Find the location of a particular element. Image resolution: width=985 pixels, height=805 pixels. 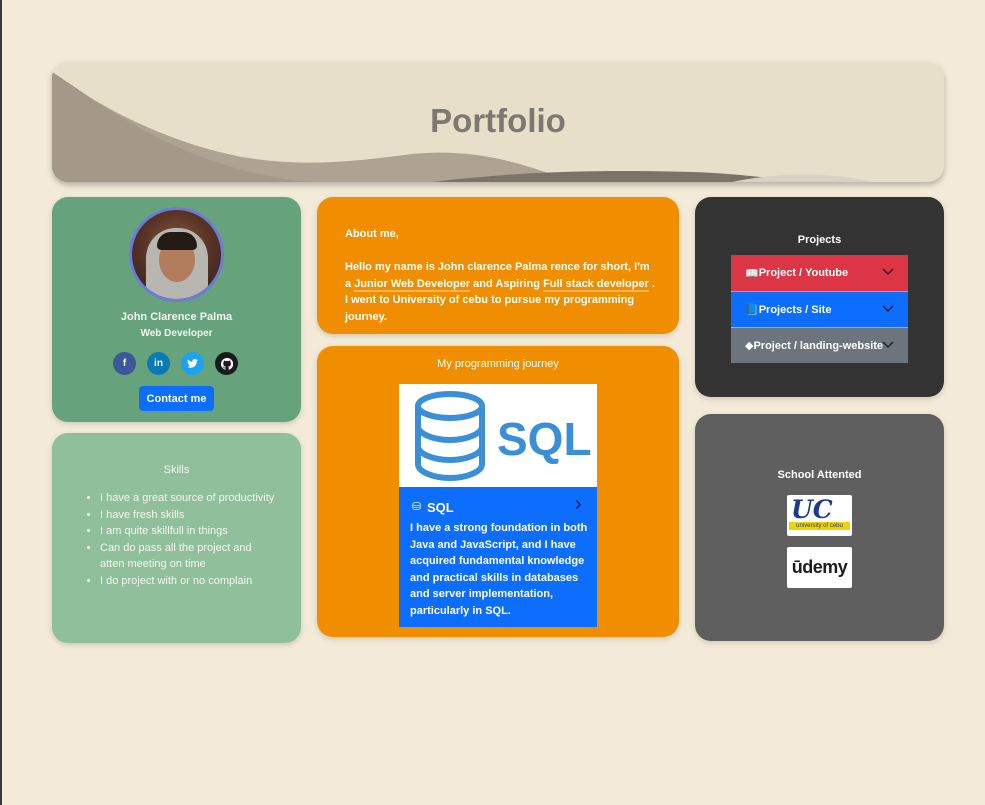

profile-name: John Clarence Palma is located at coordinates (176, 317).